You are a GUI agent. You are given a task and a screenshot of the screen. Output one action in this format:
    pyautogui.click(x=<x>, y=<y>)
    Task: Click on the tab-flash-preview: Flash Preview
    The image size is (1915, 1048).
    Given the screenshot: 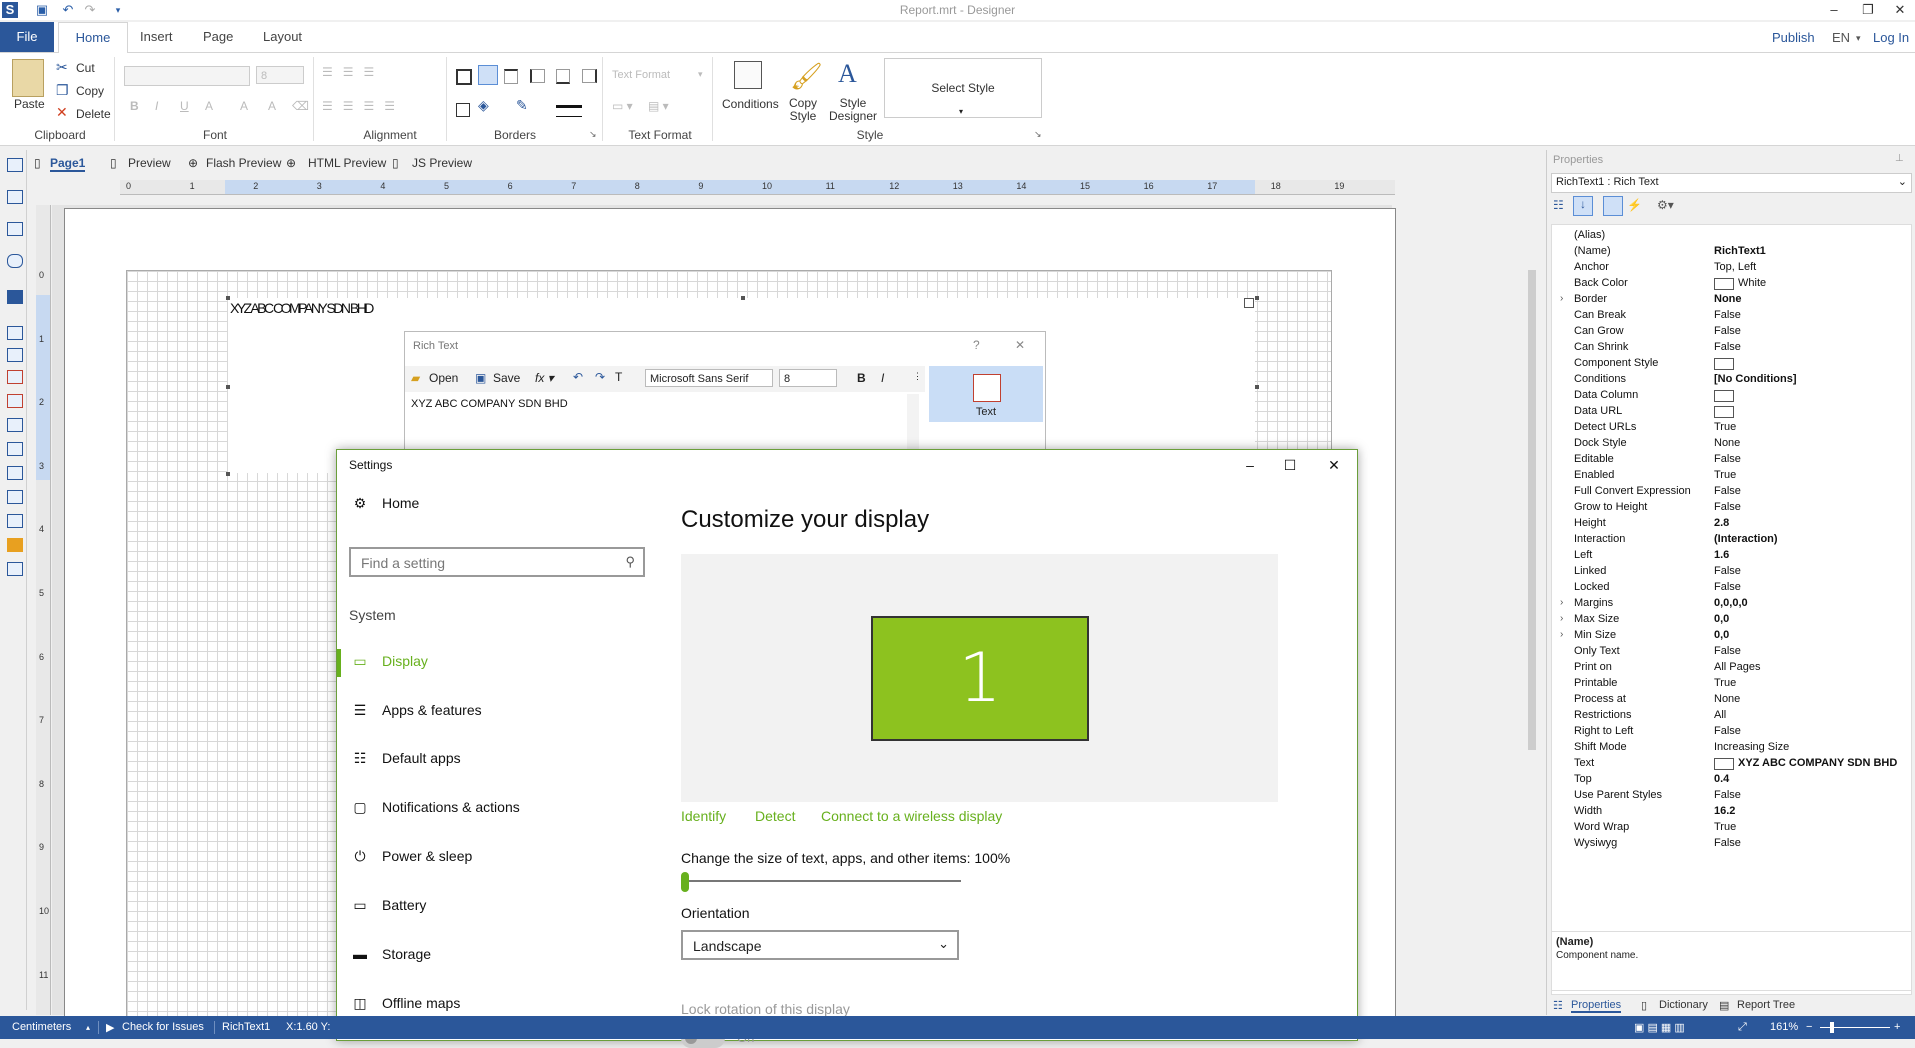 What is the action you would take?
    pyautogui.click(x=243, y=163)
    